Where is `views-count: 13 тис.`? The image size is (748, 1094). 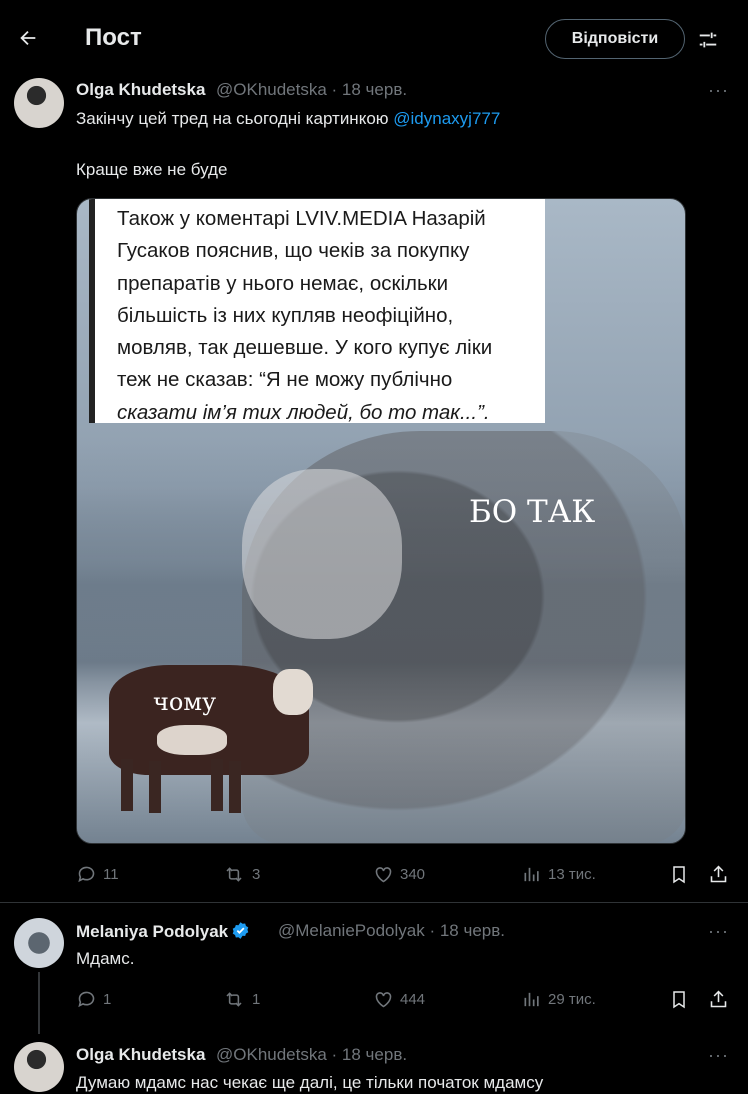 views-count: 13 тис. is located at coordinates (572, 874).